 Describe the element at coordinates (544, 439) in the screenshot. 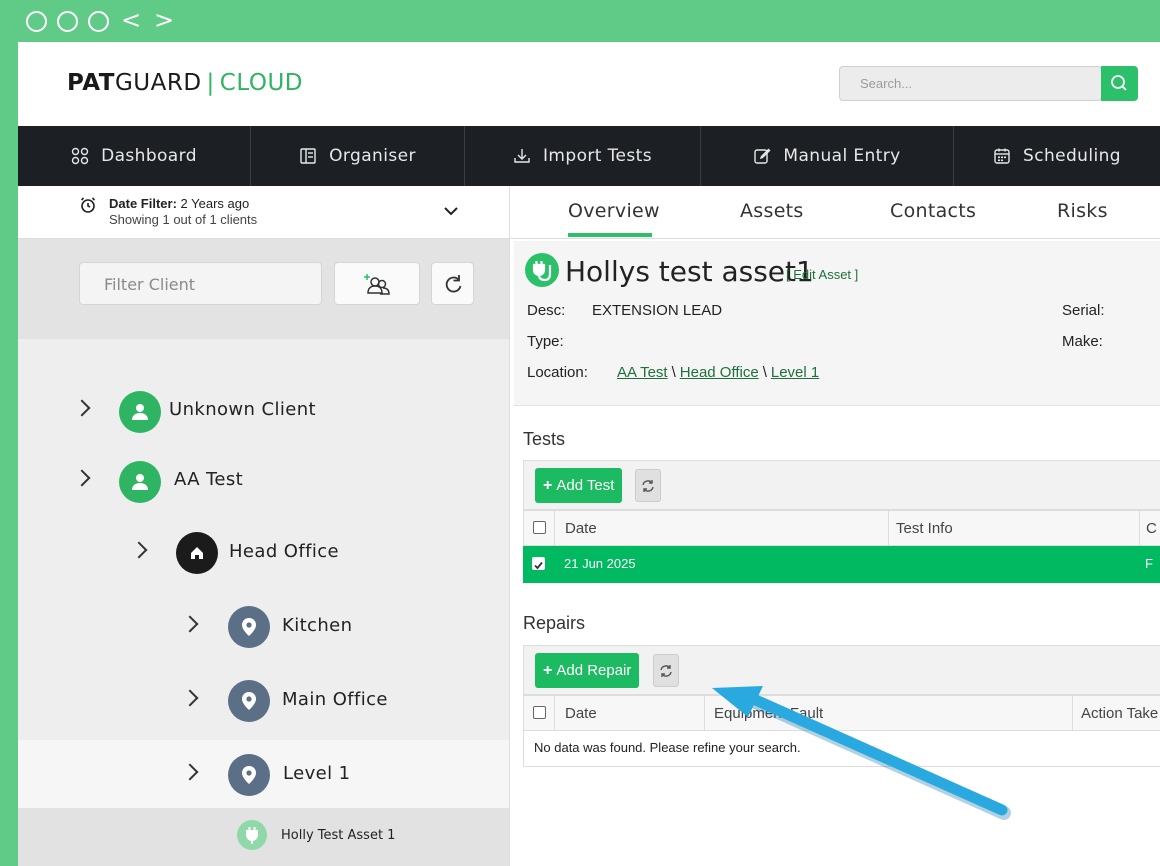

I see `tests-section-title: Tests` at that location.